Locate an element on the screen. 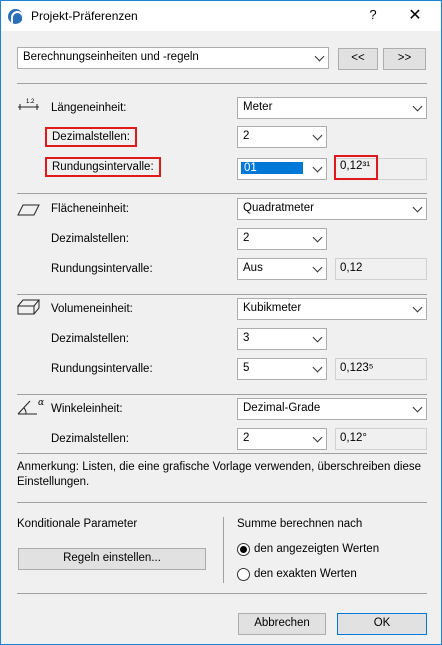 This screenshot has width=442, height=645. preference-page-select: Berechnungseinheiten und -regeln is located at coordinates (173, 58).